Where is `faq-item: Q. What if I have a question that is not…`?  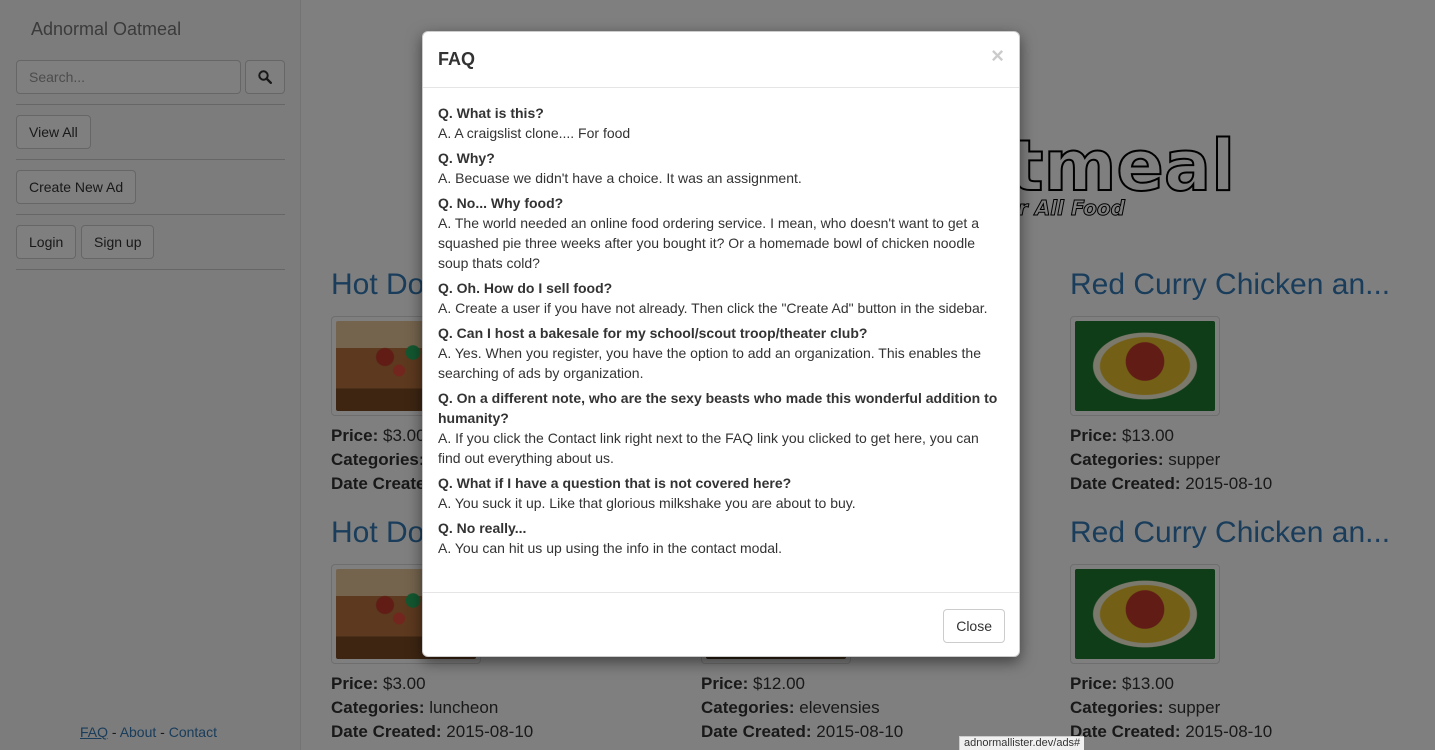 faq-item: Q. What if I have a question that is not… is located at coordinates (721, 493).